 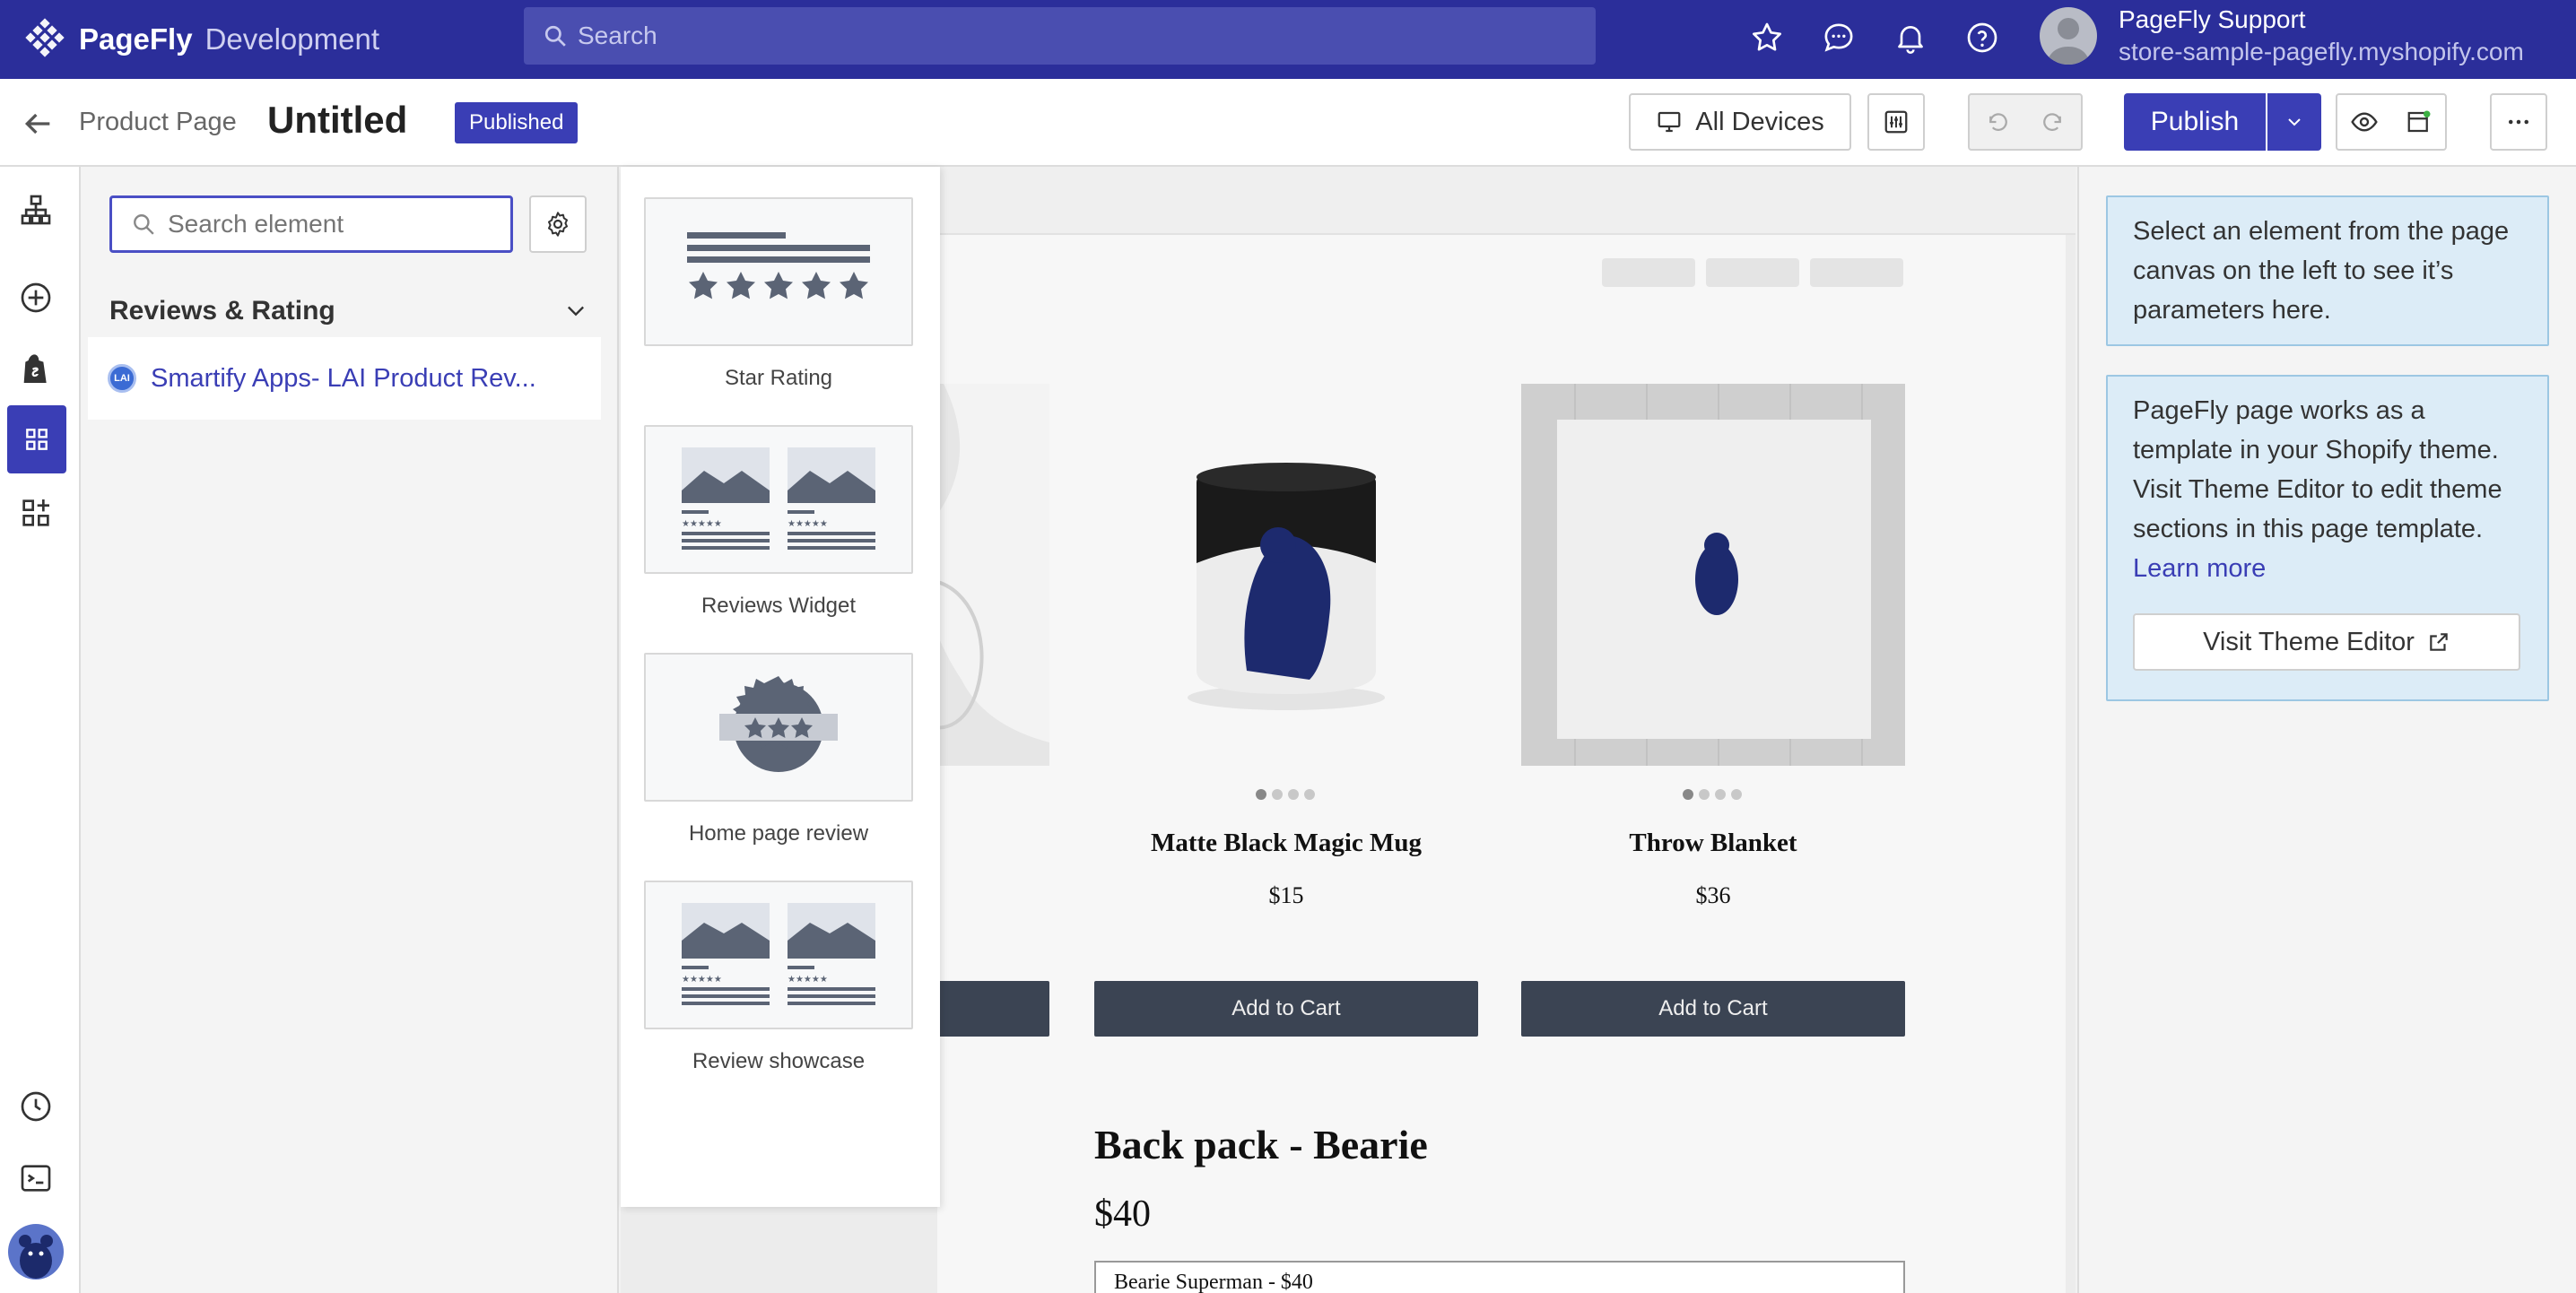 I want to click on star-rating-preview-icon, so click(x=778, y=266).